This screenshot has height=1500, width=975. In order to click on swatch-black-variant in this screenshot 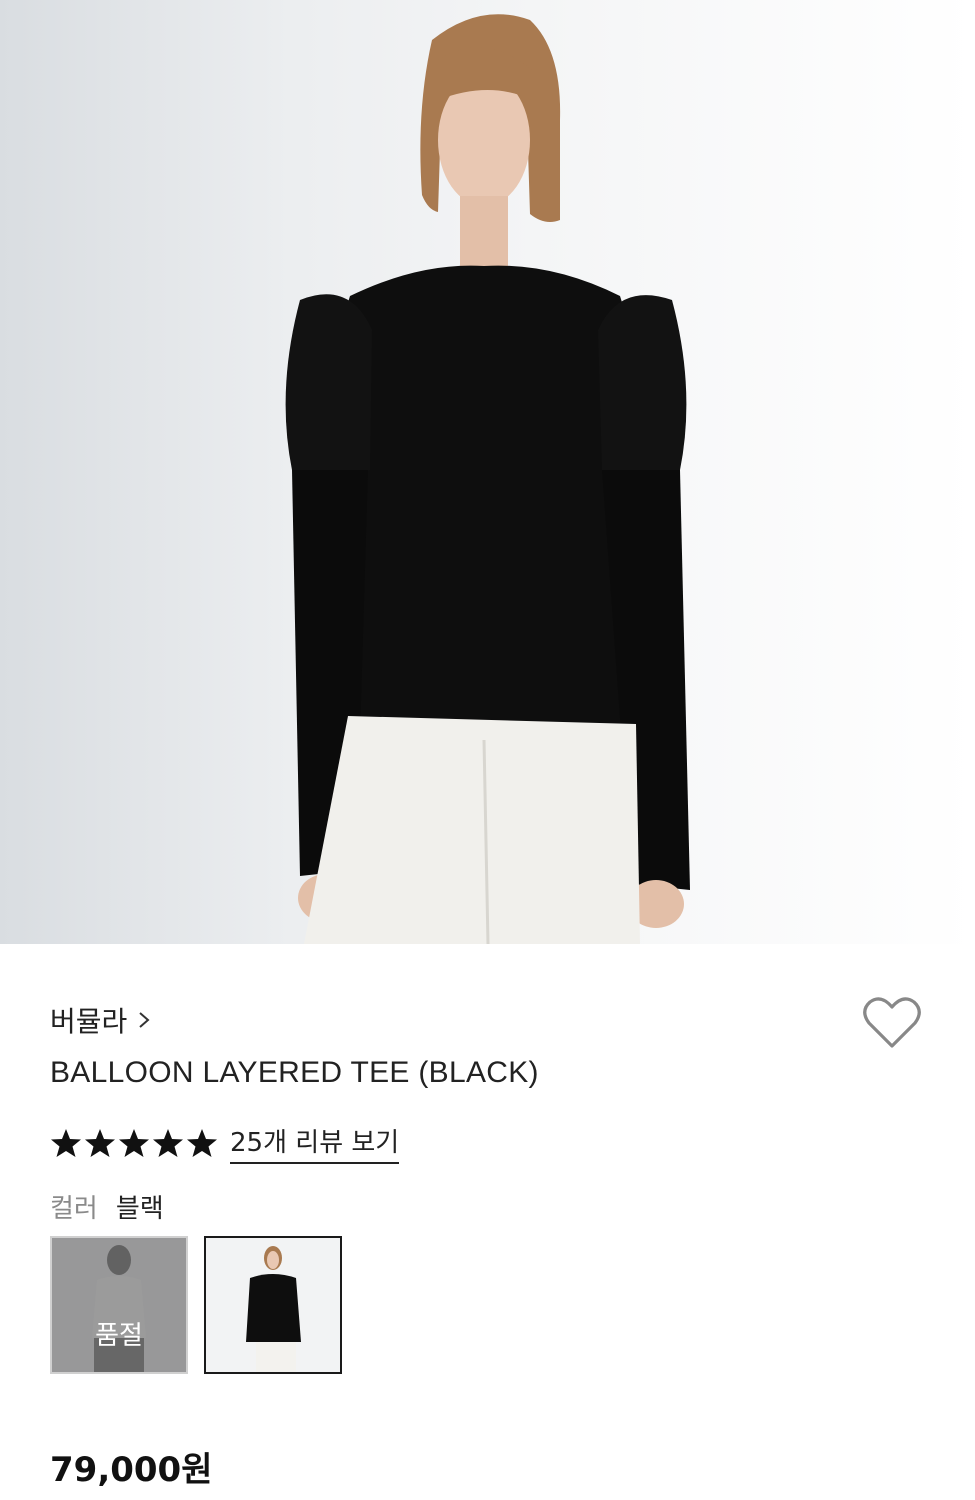, I will do `click(273, 1305)`.